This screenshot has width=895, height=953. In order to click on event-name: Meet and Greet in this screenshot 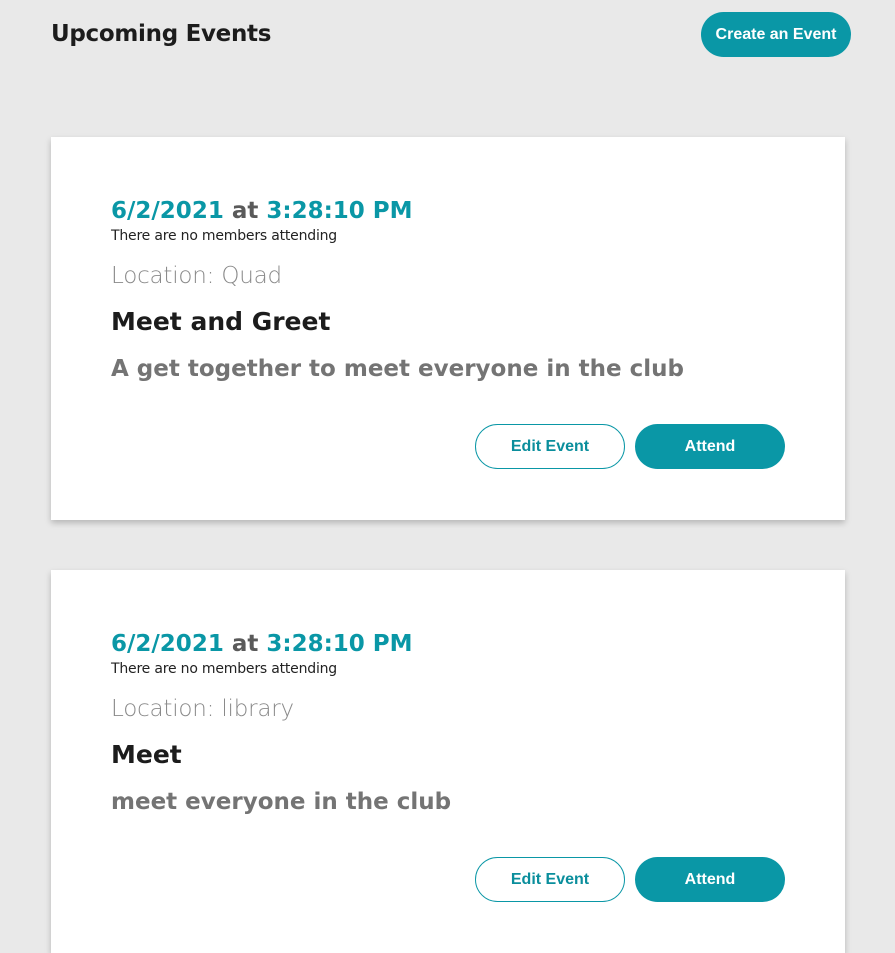, I will do `click(221, 321)`.